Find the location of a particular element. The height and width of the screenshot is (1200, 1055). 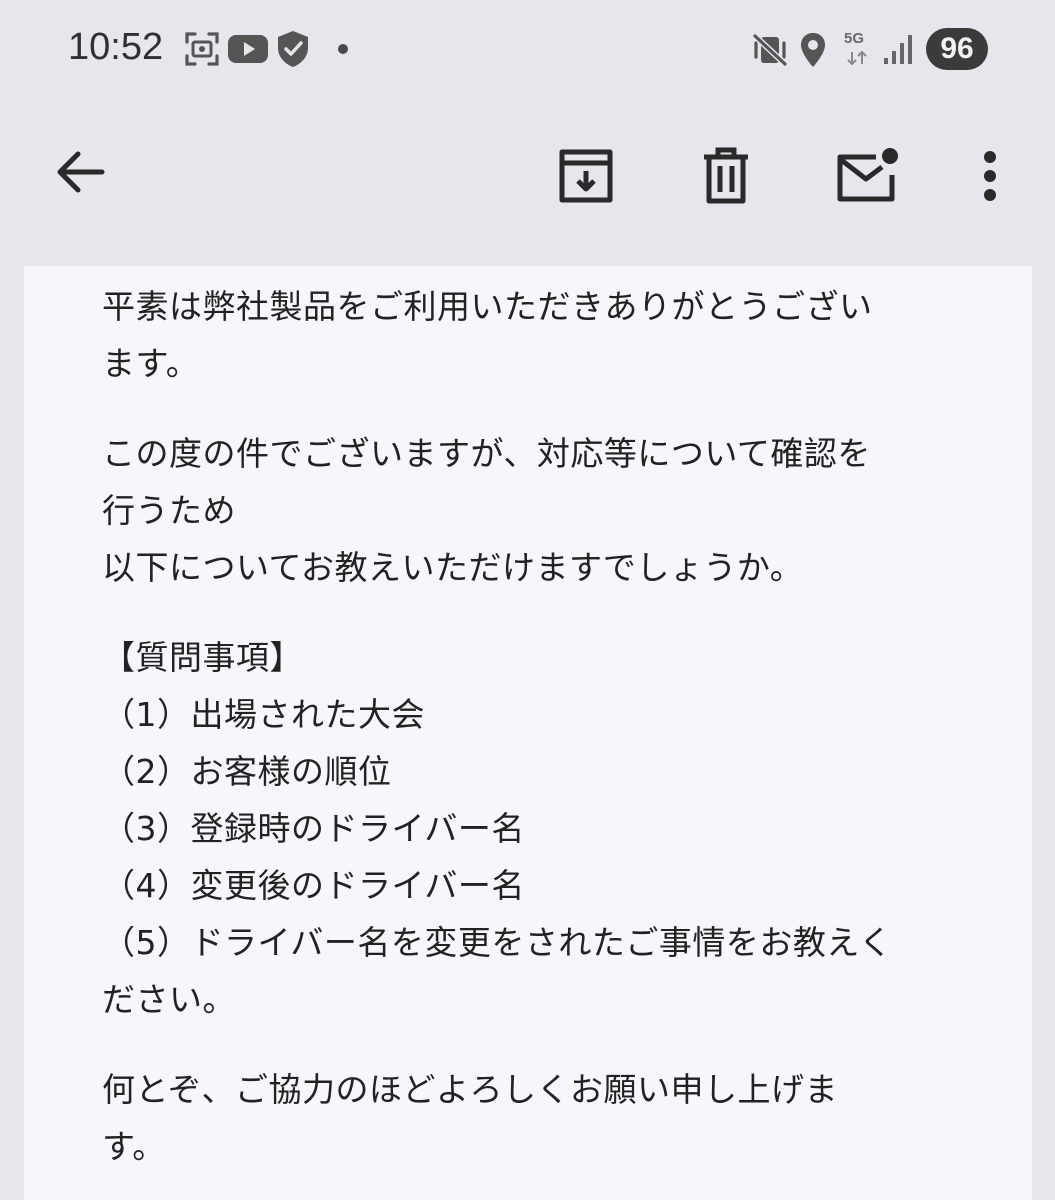

back-button is located at coordinates (80, 172).